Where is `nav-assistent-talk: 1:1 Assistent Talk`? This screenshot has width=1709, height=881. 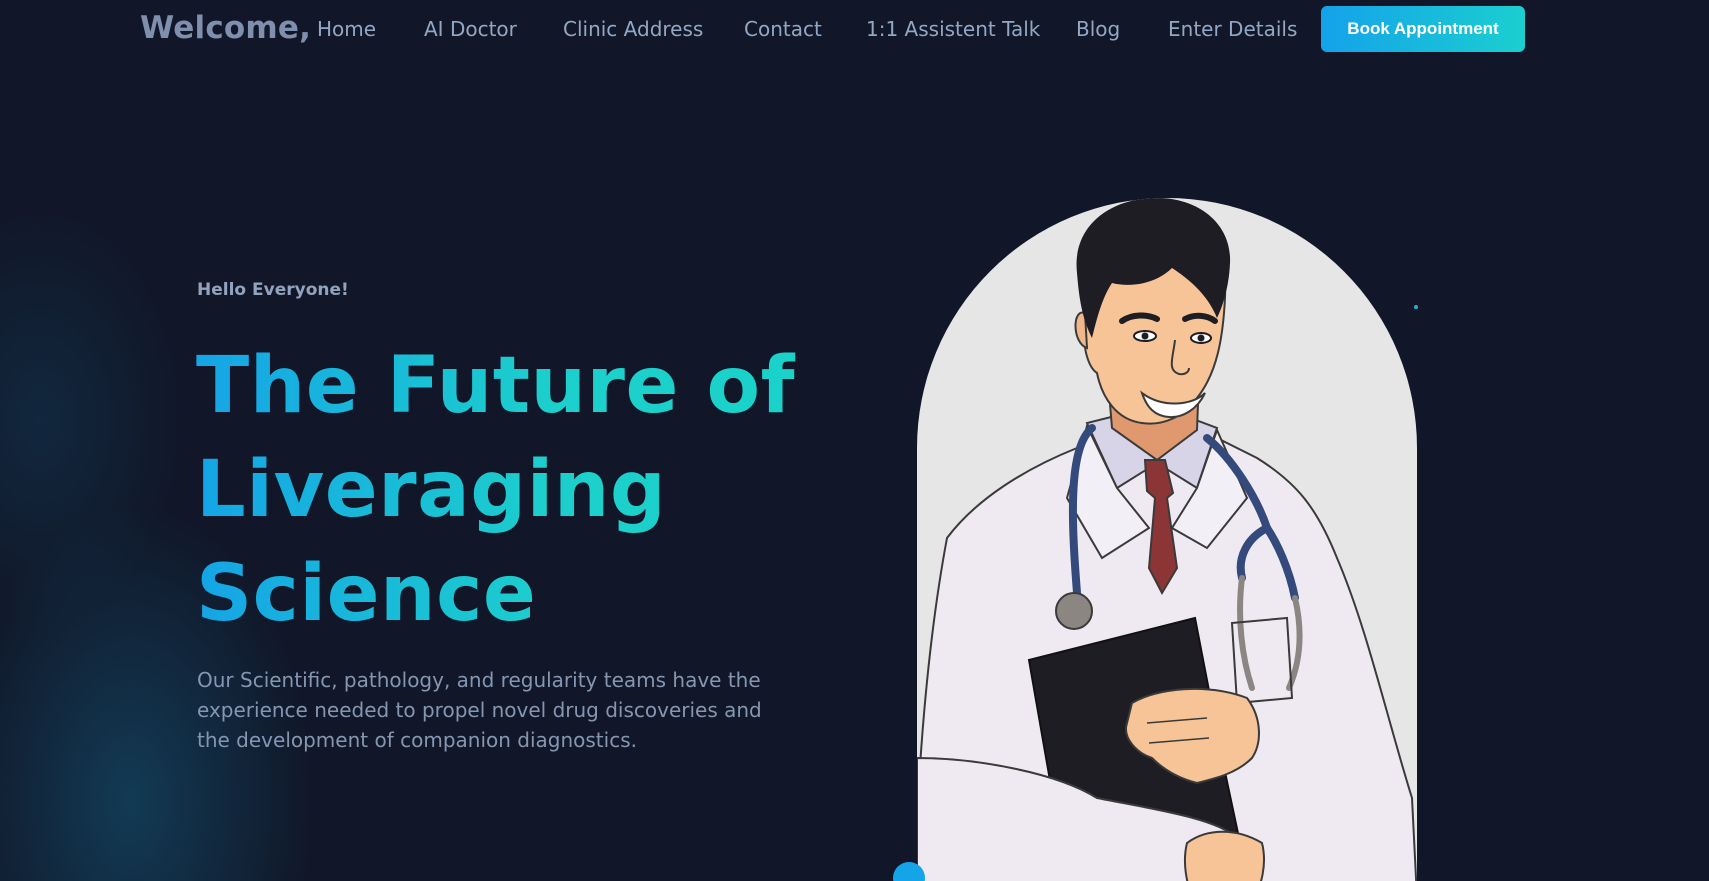 nav-assistent-talk: 1:1 Assistent Talk is located at coordinates (953, 29).